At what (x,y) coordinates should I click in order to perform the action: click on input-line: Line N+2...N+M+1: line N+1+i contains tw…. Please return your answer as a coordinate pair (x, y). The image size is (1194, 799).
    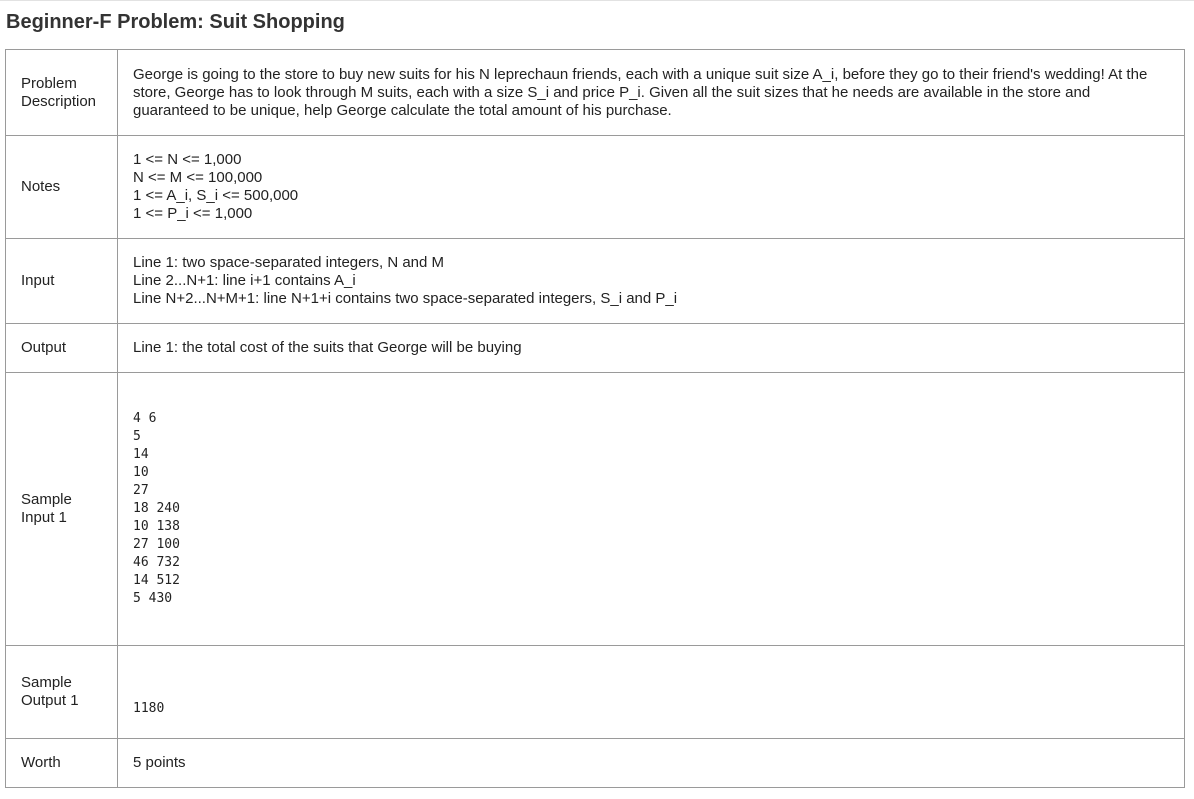
    Looking at the image, I should click on (405, 298).